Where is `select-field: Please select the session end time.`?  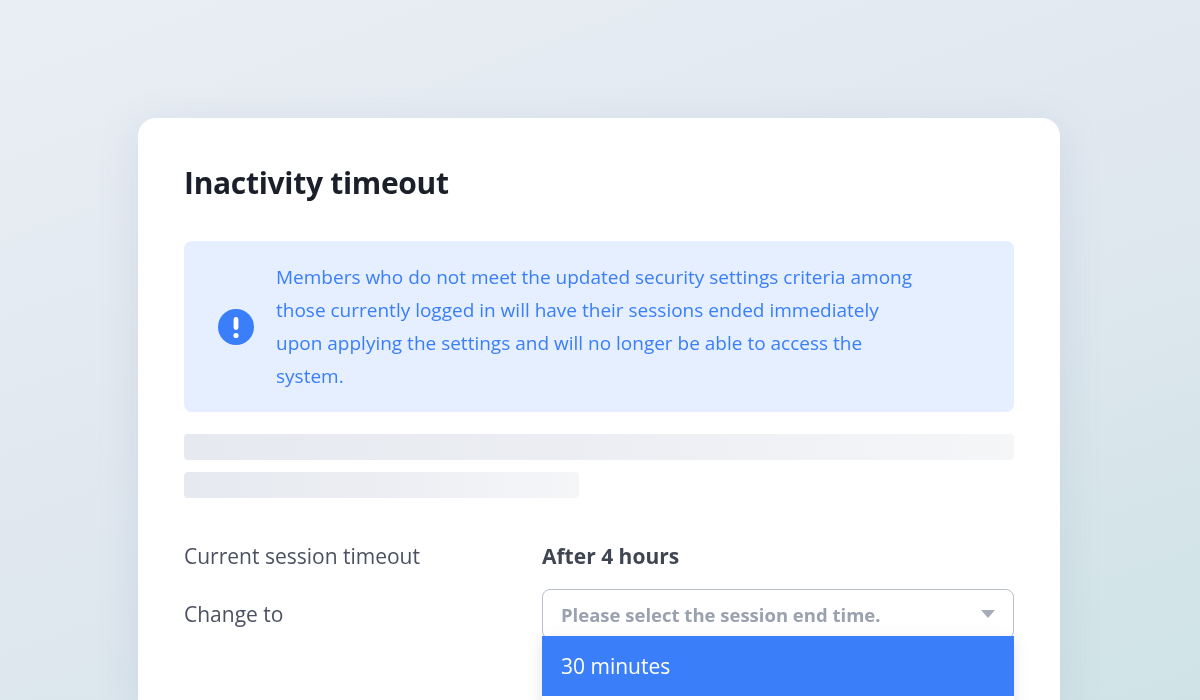 select-field: Please select the session end time. is located at coordinates (778, 614).